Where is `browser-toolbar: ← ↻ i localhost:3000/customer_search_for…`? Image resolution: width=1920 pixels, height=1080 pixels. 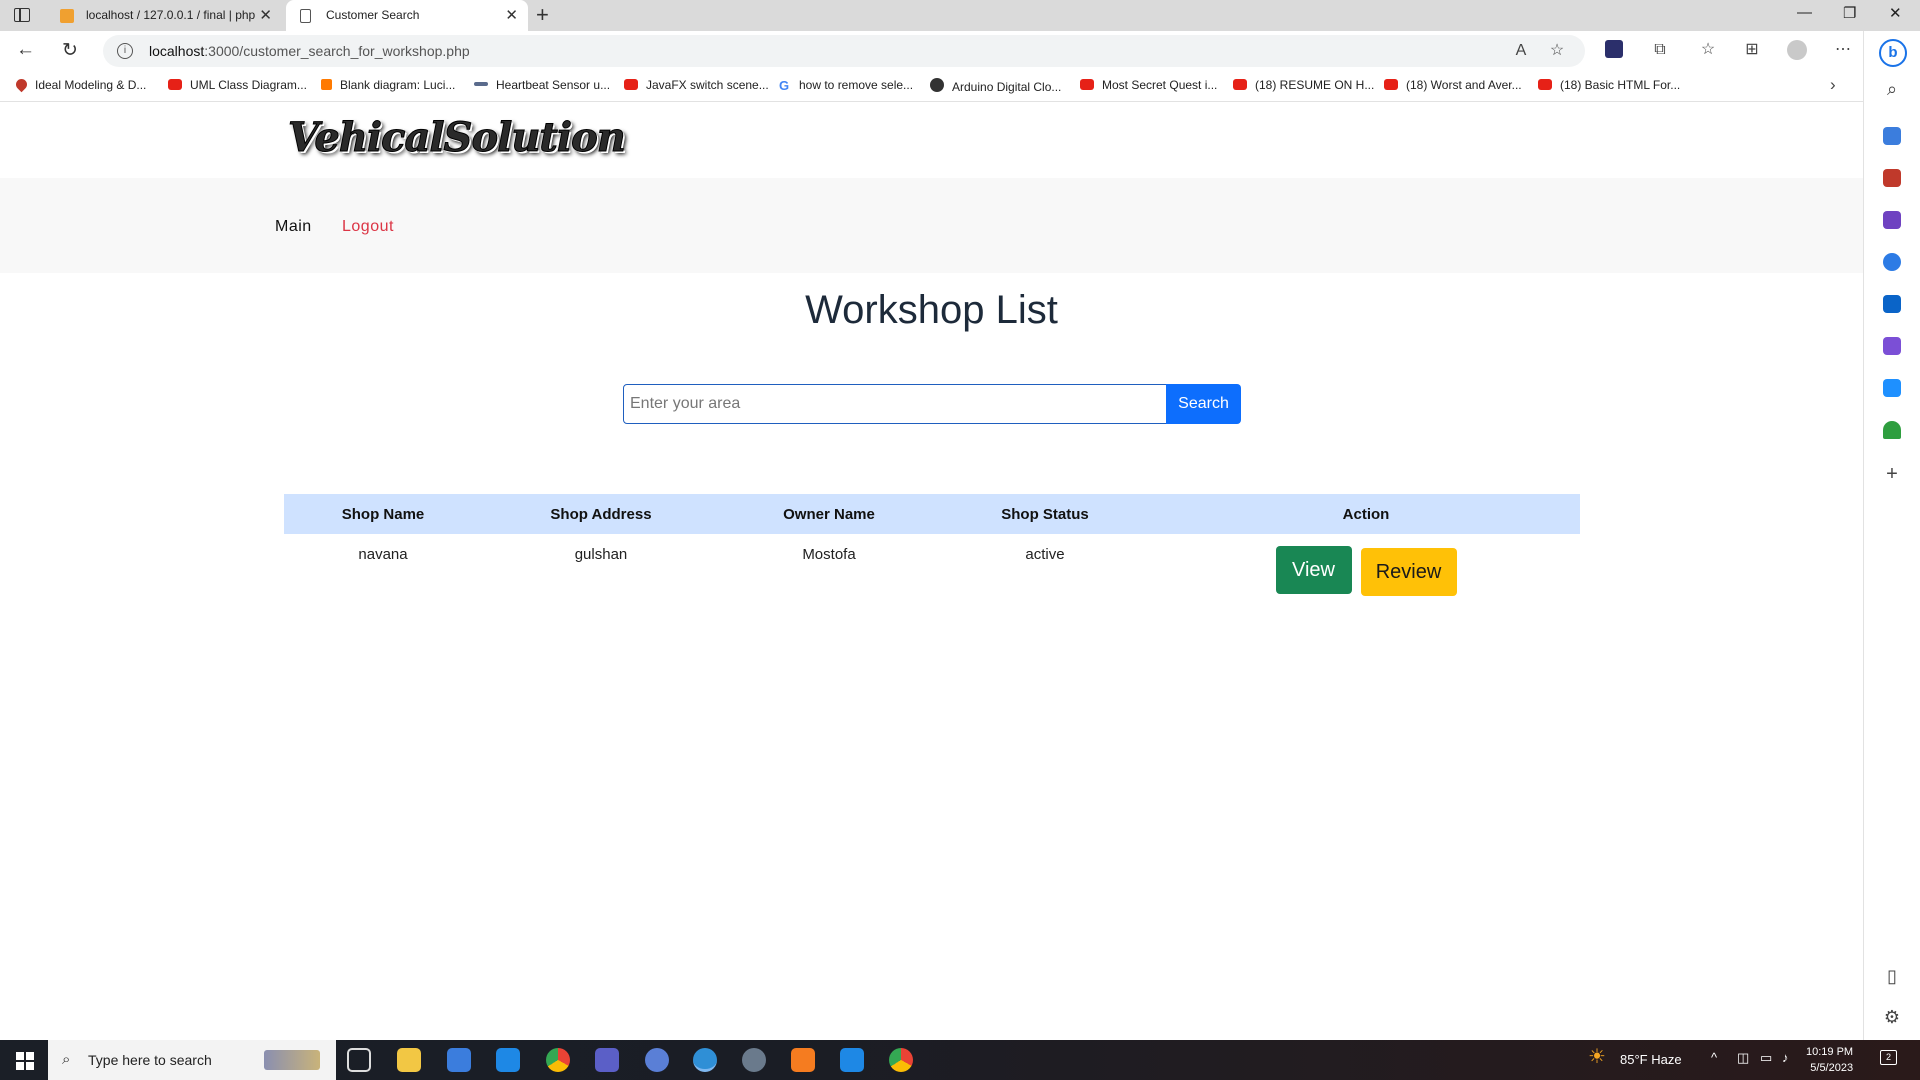 browser-toolbar: ← ↻ i localhost:3000/customer_search_for… is located at coordinates (960, 51).